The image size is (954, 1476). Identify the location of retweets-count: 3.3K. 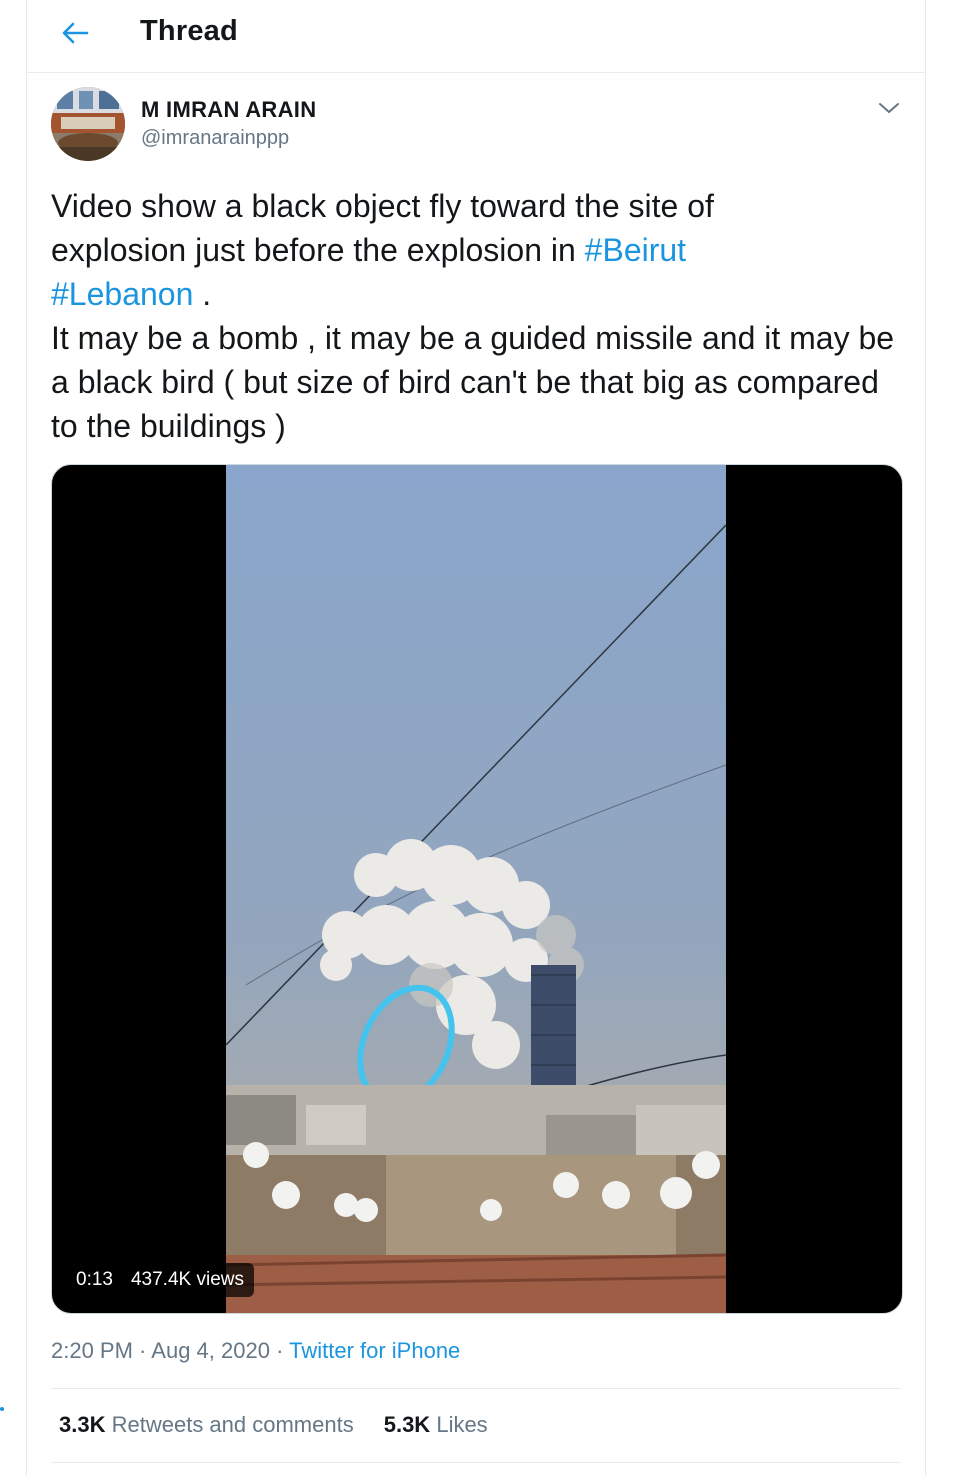
(82, 1424).